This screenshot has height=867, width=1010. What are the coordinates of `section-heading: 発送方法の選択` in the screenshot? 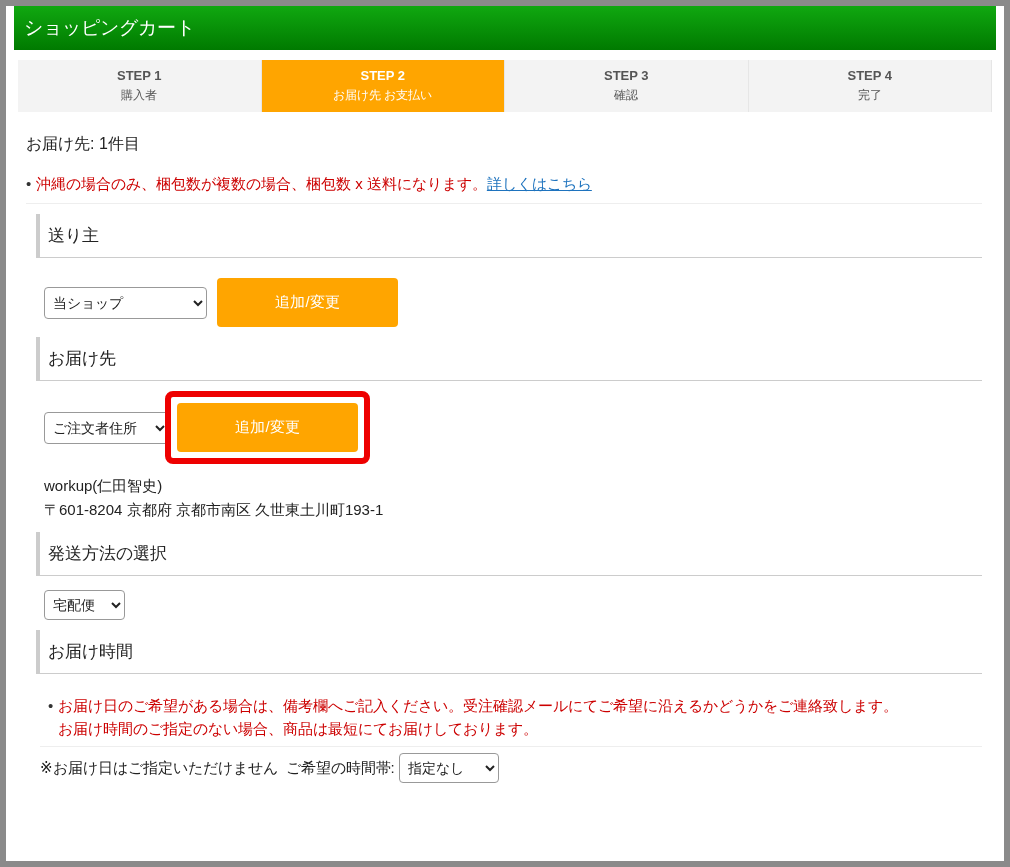 It's located at (509, 554).